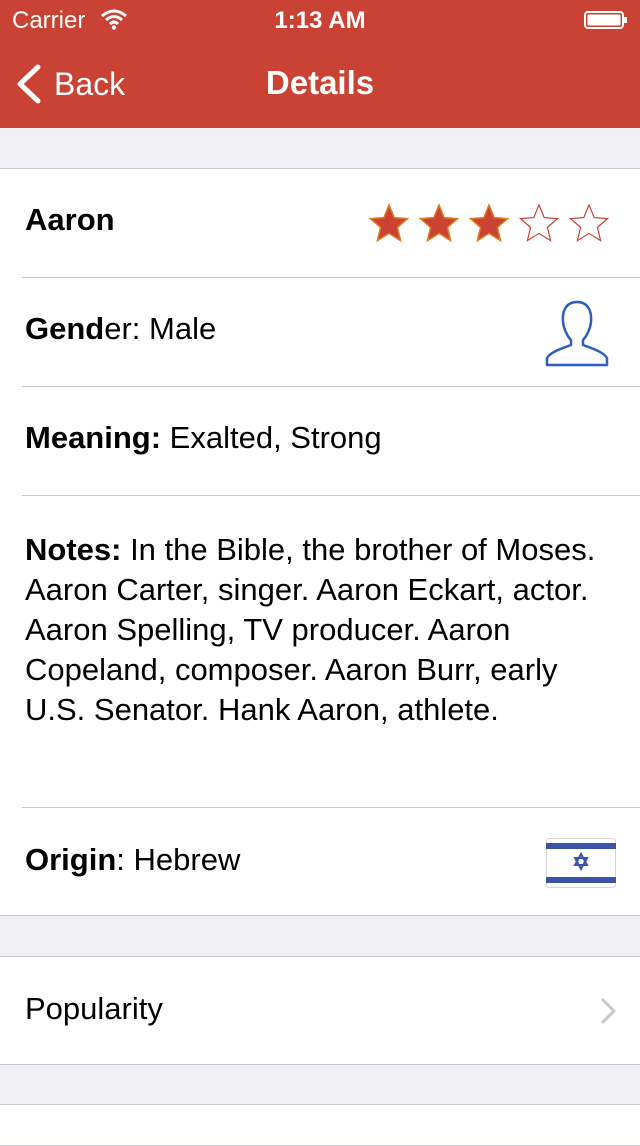  Describe the element at coordinates (581, 863) in the screenshot. I see `israel-flag-icon` at that location.